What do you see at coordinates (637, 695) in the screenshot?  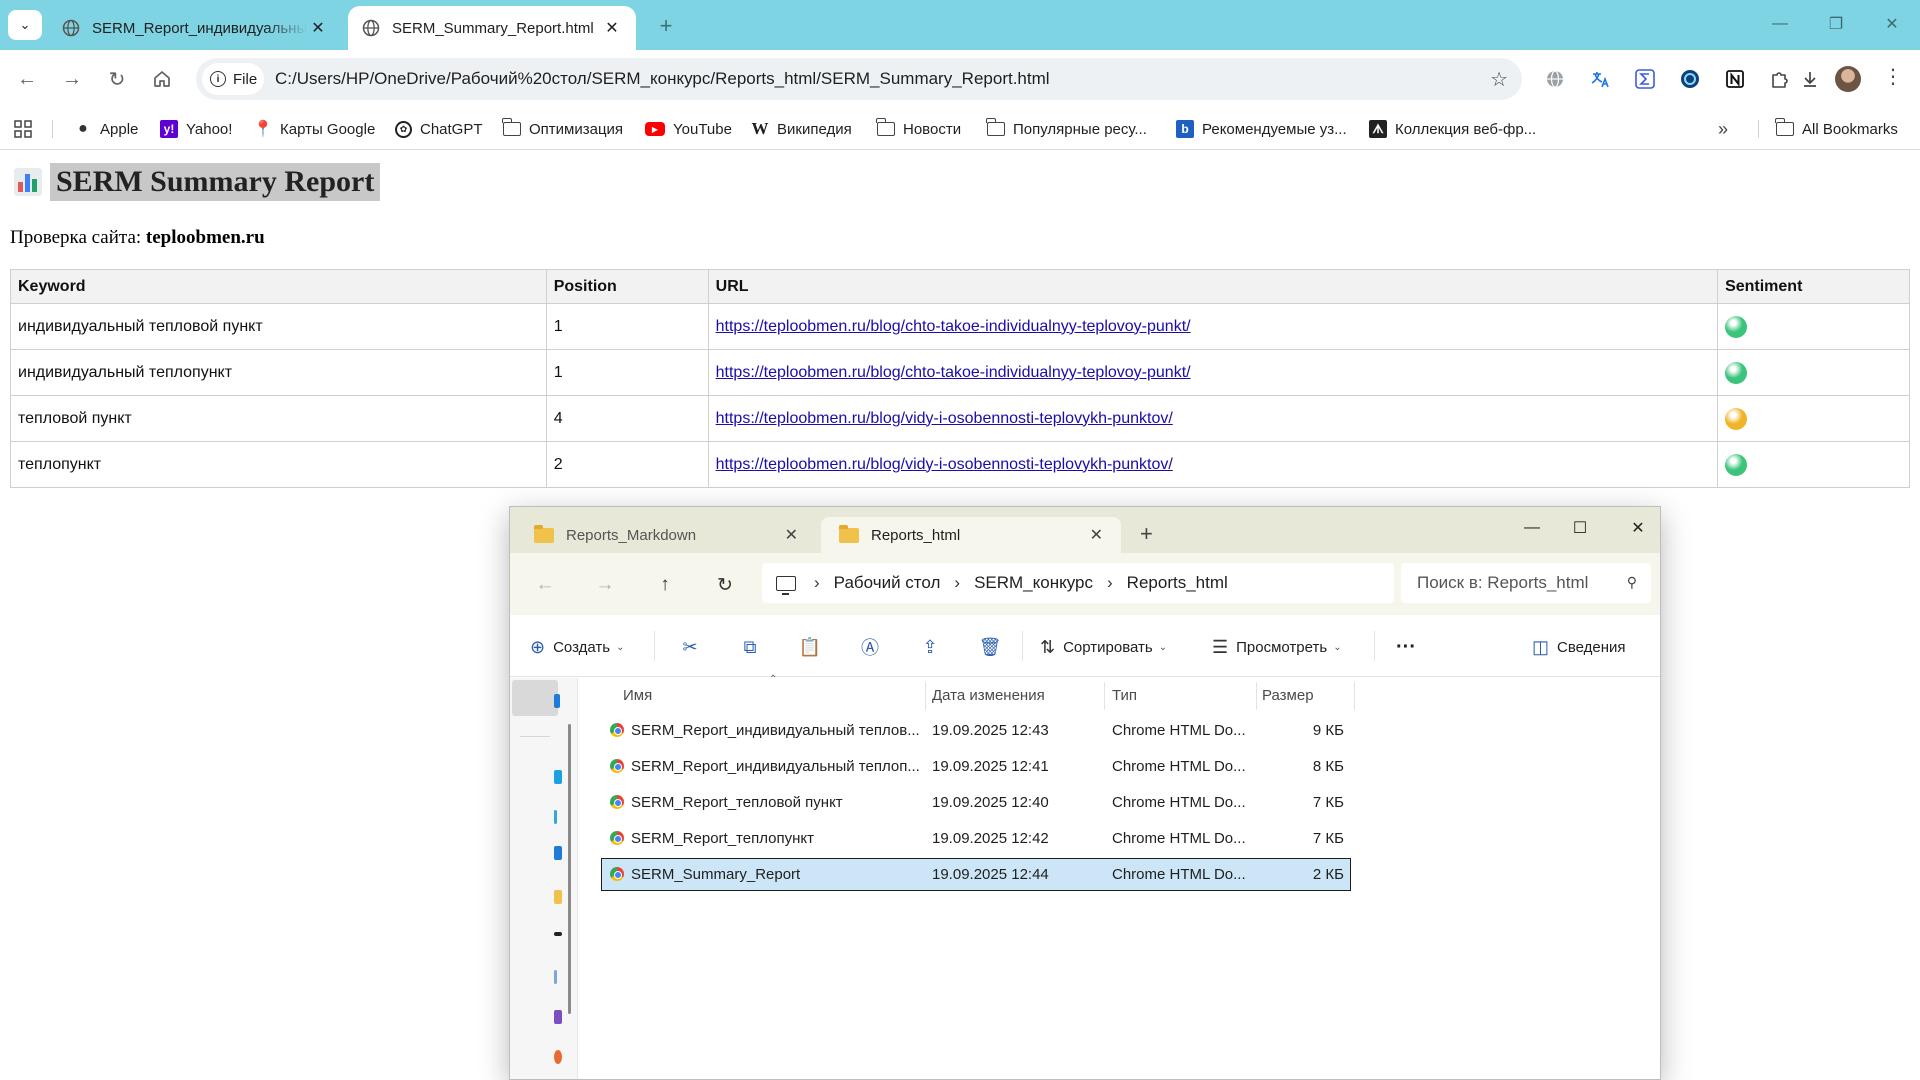 I see `column-header-name: Имя` at bounding box center [637, 695].